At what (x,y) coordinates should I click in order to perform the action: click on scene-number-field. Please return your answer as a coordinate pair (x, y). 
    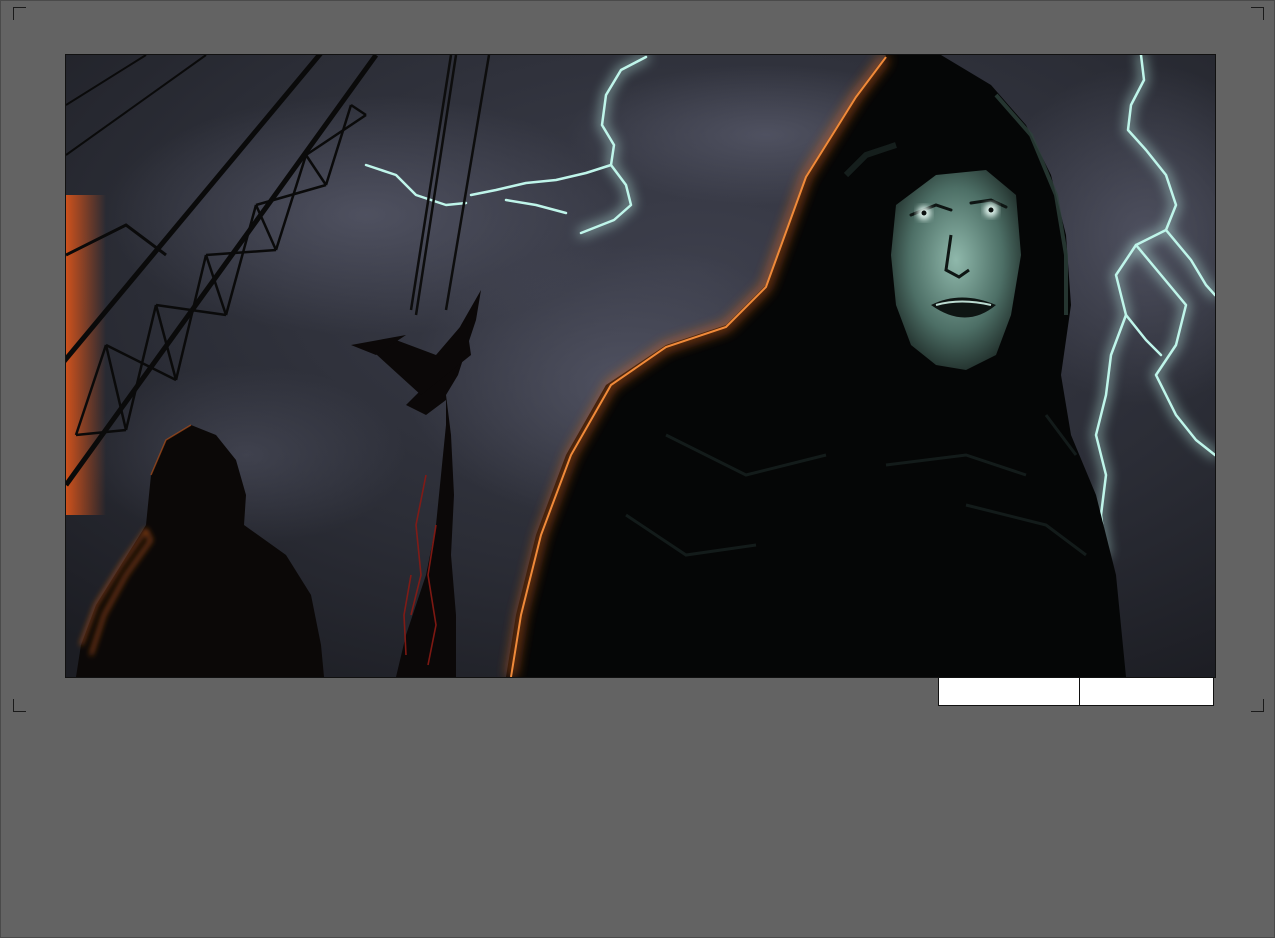
    Looking at the image, I should click on (1009, 691).